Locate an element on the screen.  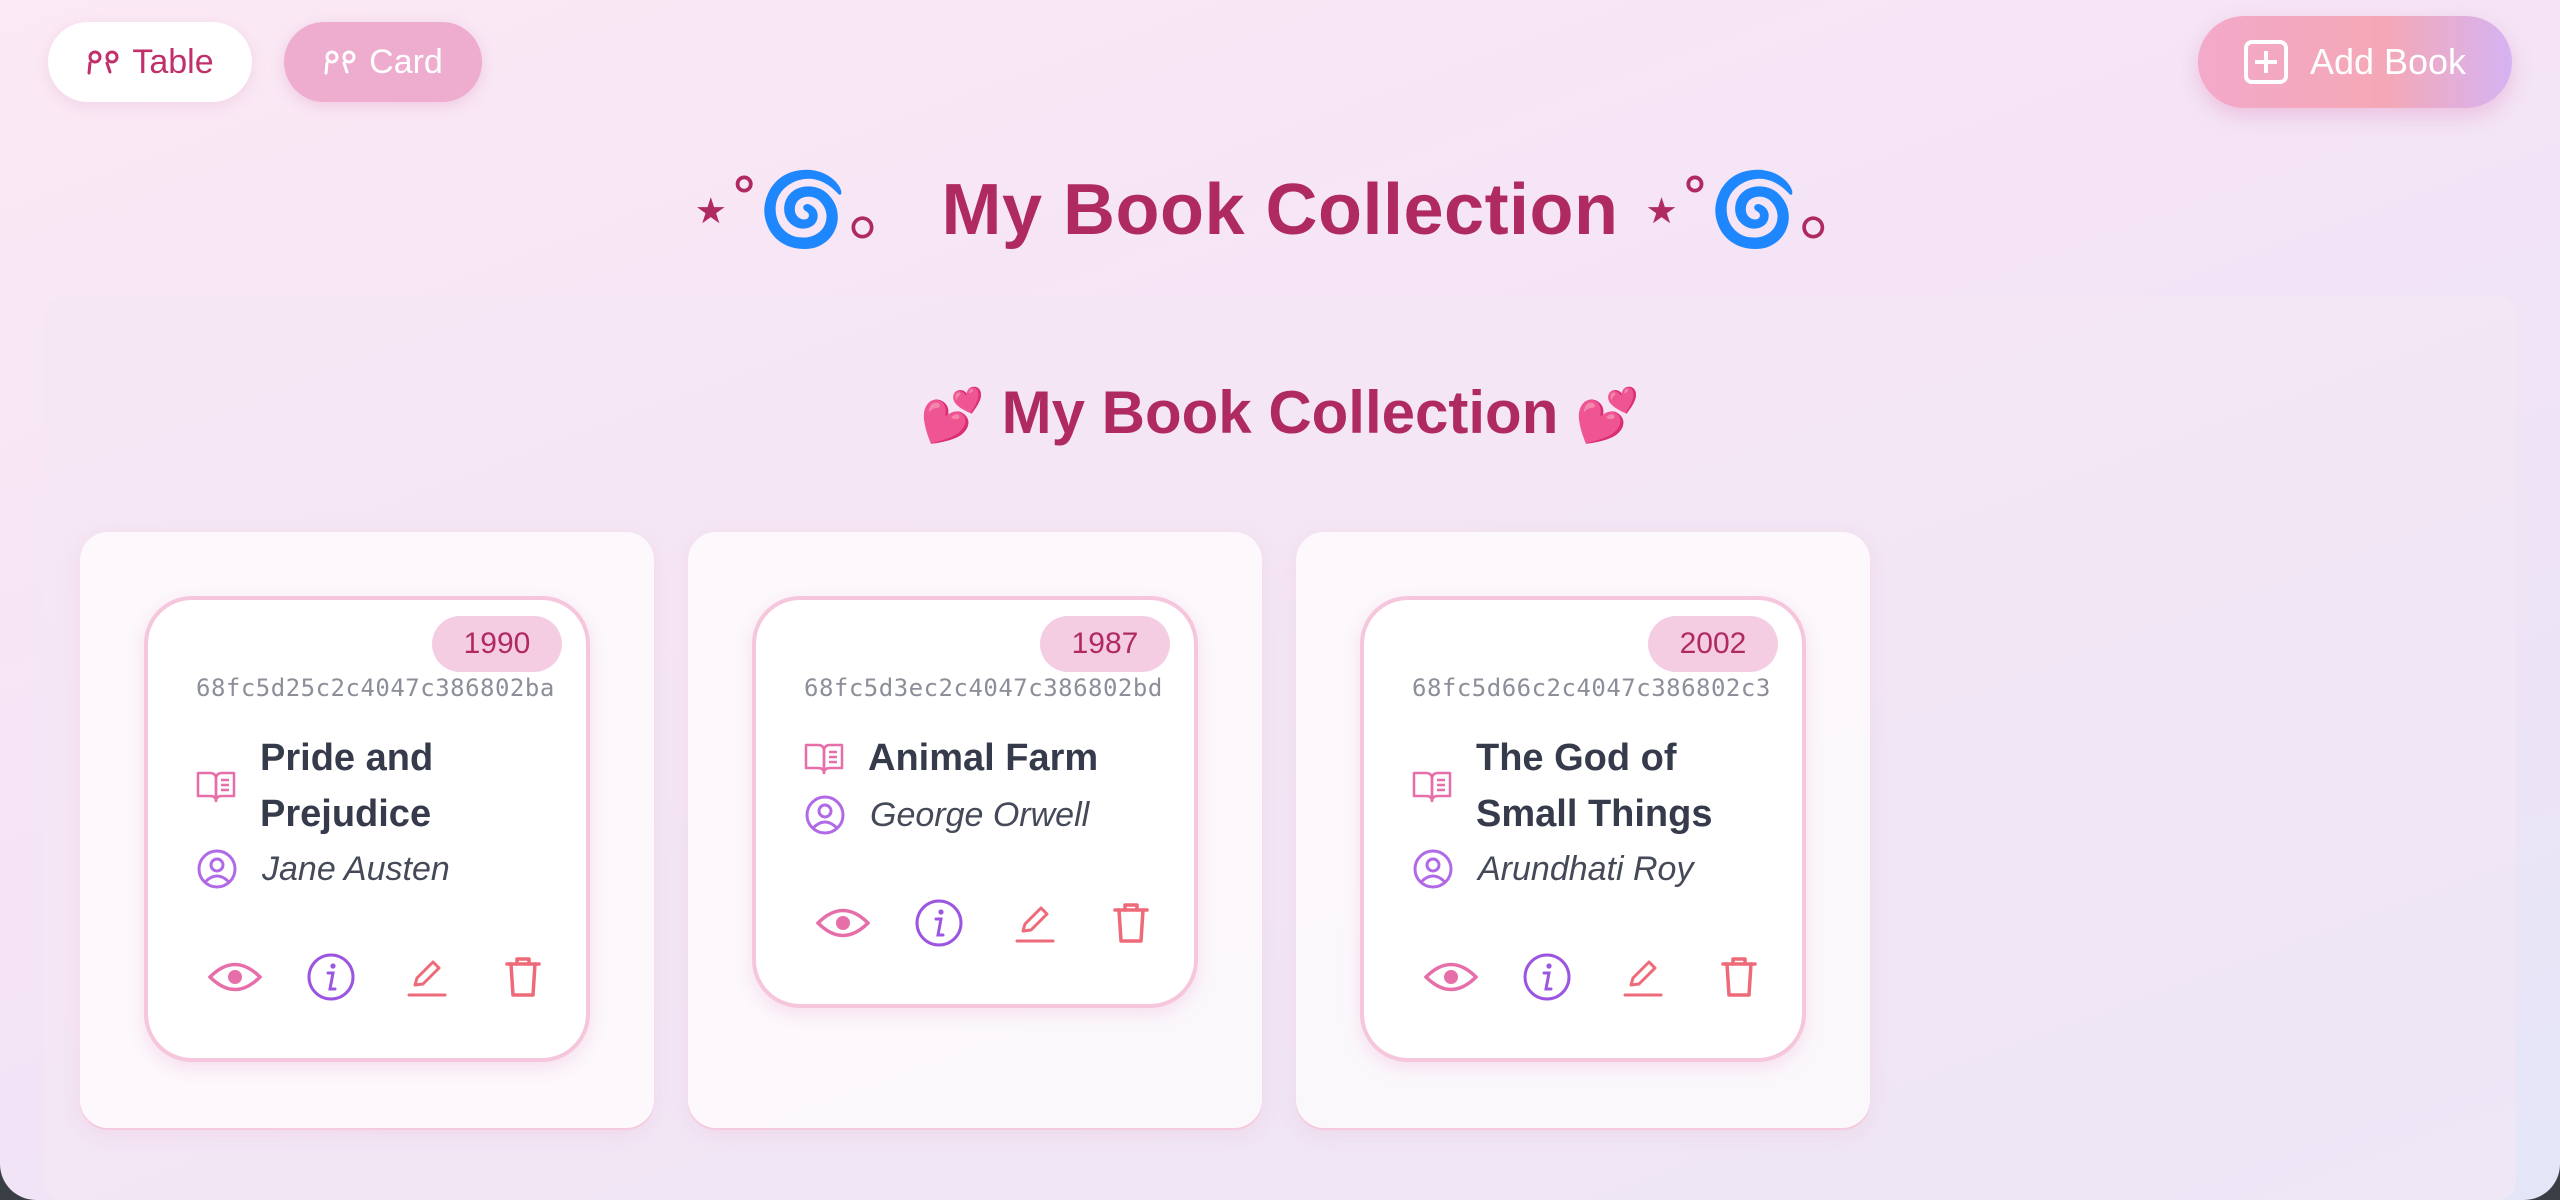
title-decoration-right: ⋆˚🌀。 is located at coordinates (1755, 210).